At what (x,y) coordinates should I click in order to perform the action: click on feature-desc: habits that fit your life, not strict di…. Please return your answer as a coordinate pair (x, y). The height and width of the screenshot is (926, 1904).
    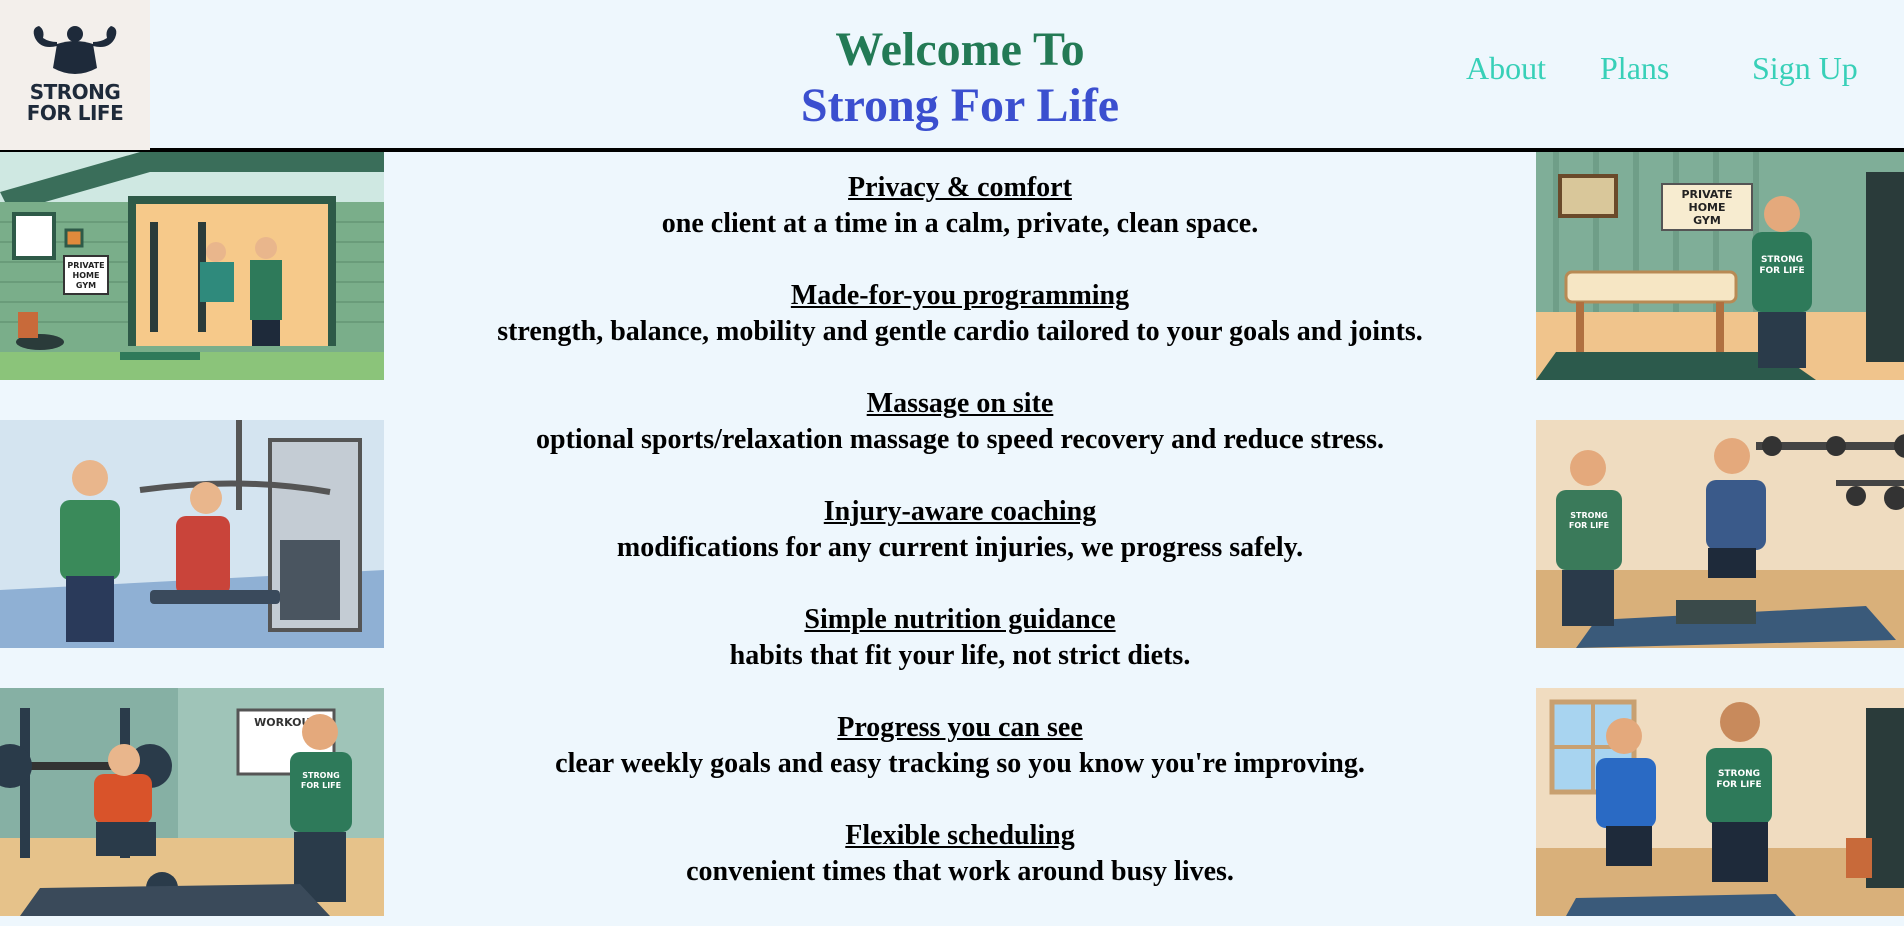
    Looking at the image, I should click on (960, 655).